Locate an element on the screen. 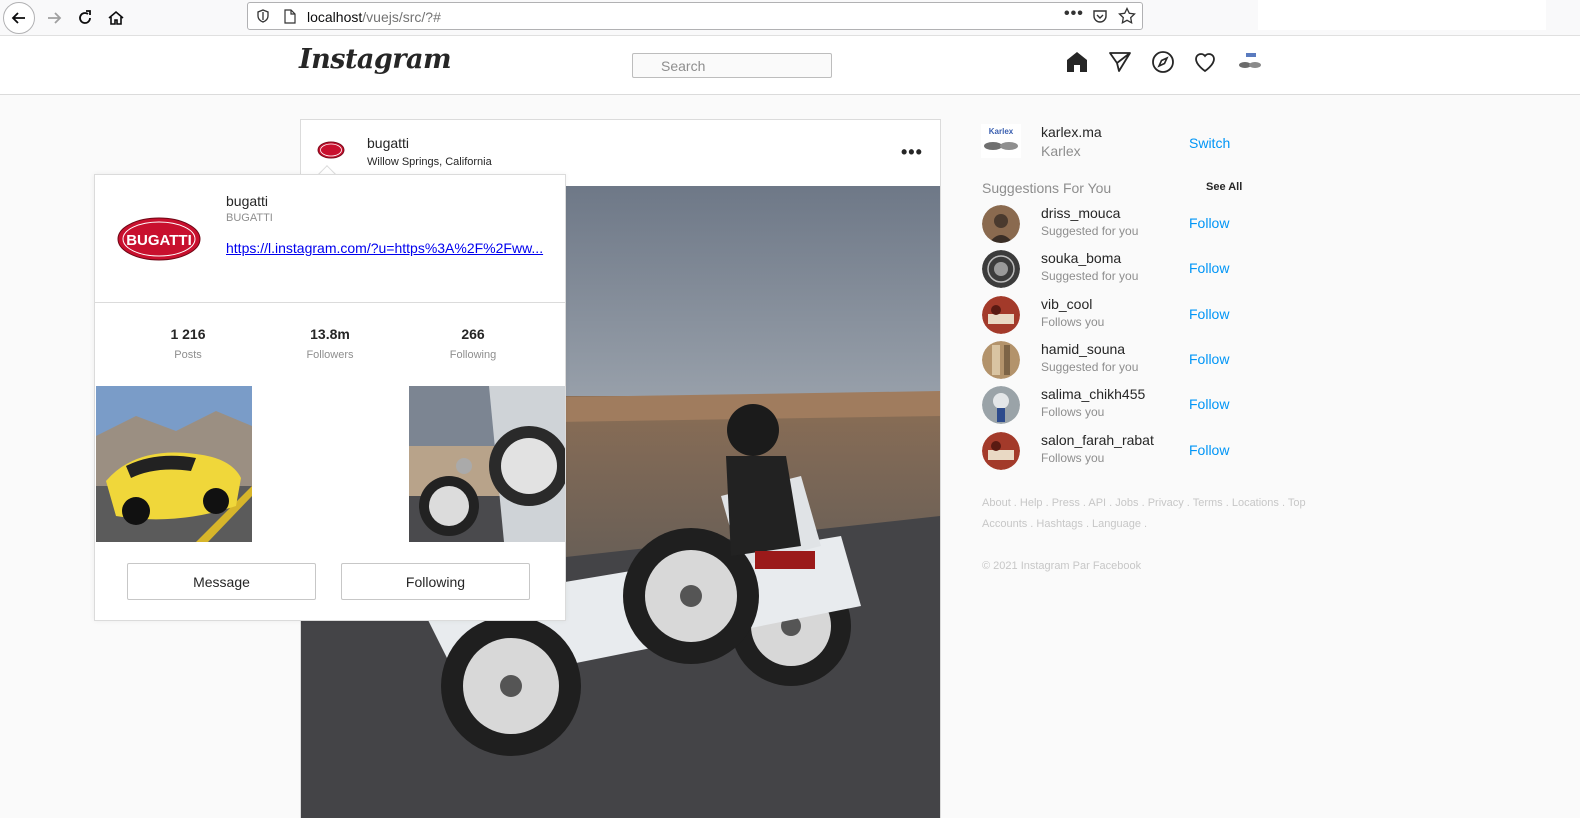  home-button is located at coordinates (116, 18).